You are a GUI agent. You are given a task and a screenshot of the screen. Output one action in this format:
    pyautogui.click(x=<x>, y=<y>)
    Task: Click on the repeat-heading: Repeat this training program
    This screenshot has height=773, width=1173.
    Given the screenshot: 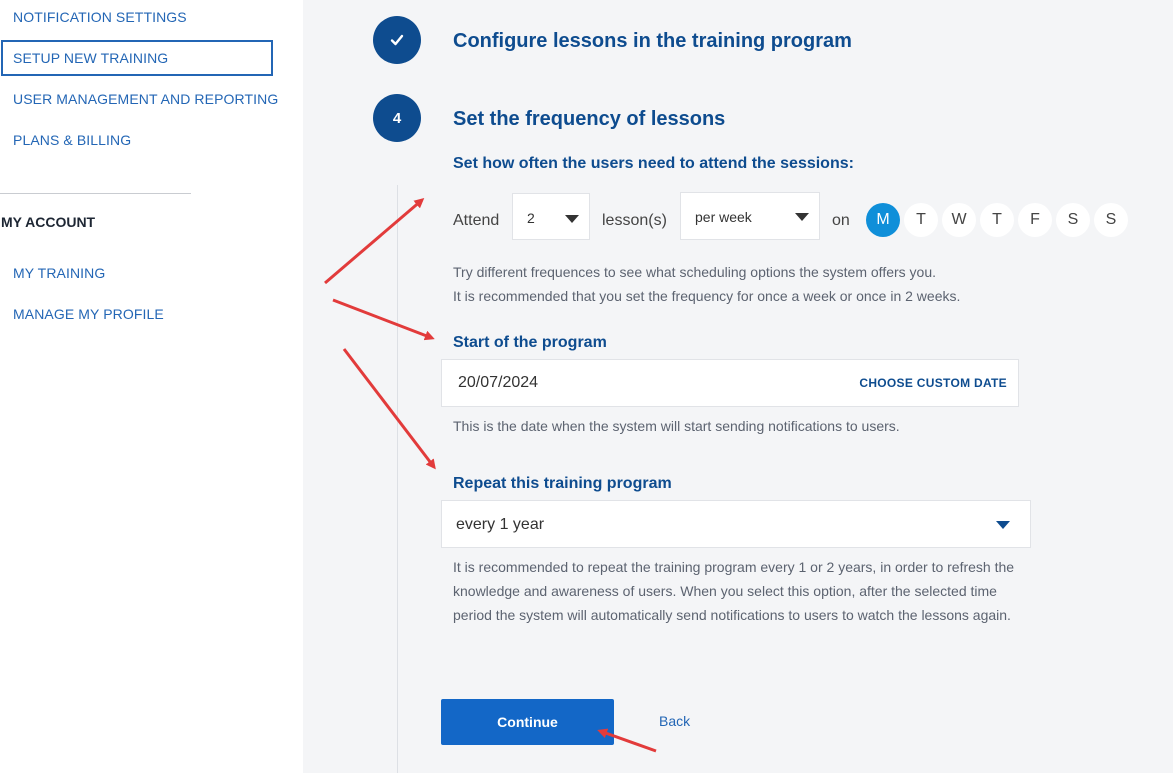 What is the action you would take?
    pyautogui.click(x=562, y=483)
    